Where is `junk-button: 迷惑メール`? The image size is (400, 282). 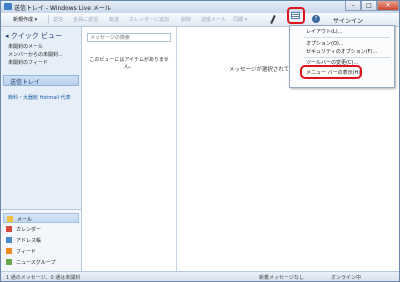
junk-button: 迷惑メール is located at coordinates (213, 19).